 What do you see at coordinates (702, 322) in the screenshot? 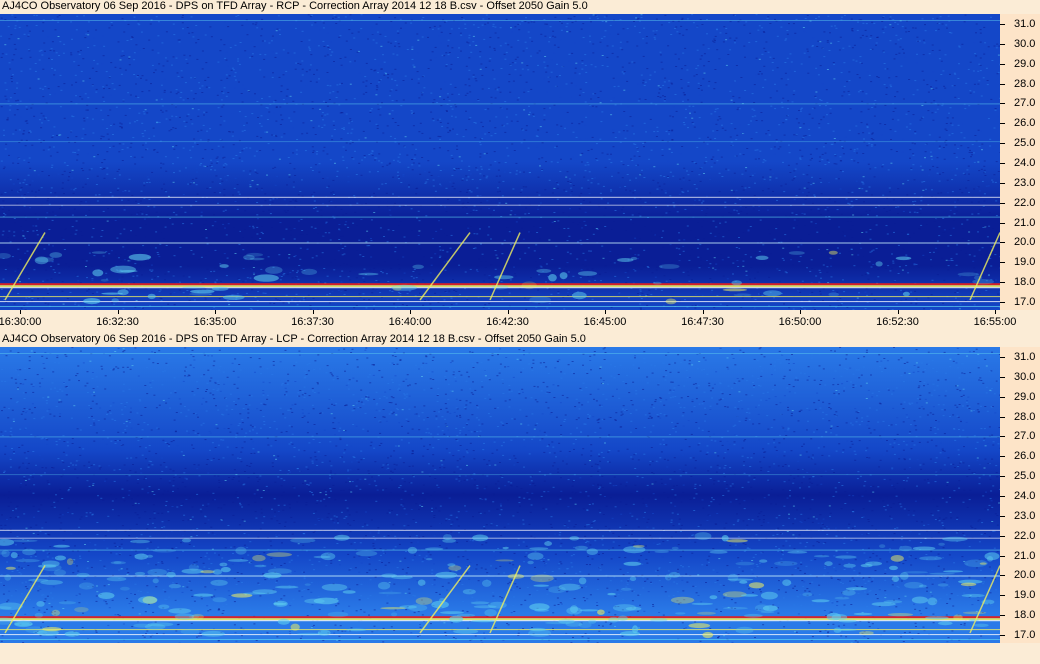
I see `x-tick-label: 16:47:30` at bounding box center [702, 322].